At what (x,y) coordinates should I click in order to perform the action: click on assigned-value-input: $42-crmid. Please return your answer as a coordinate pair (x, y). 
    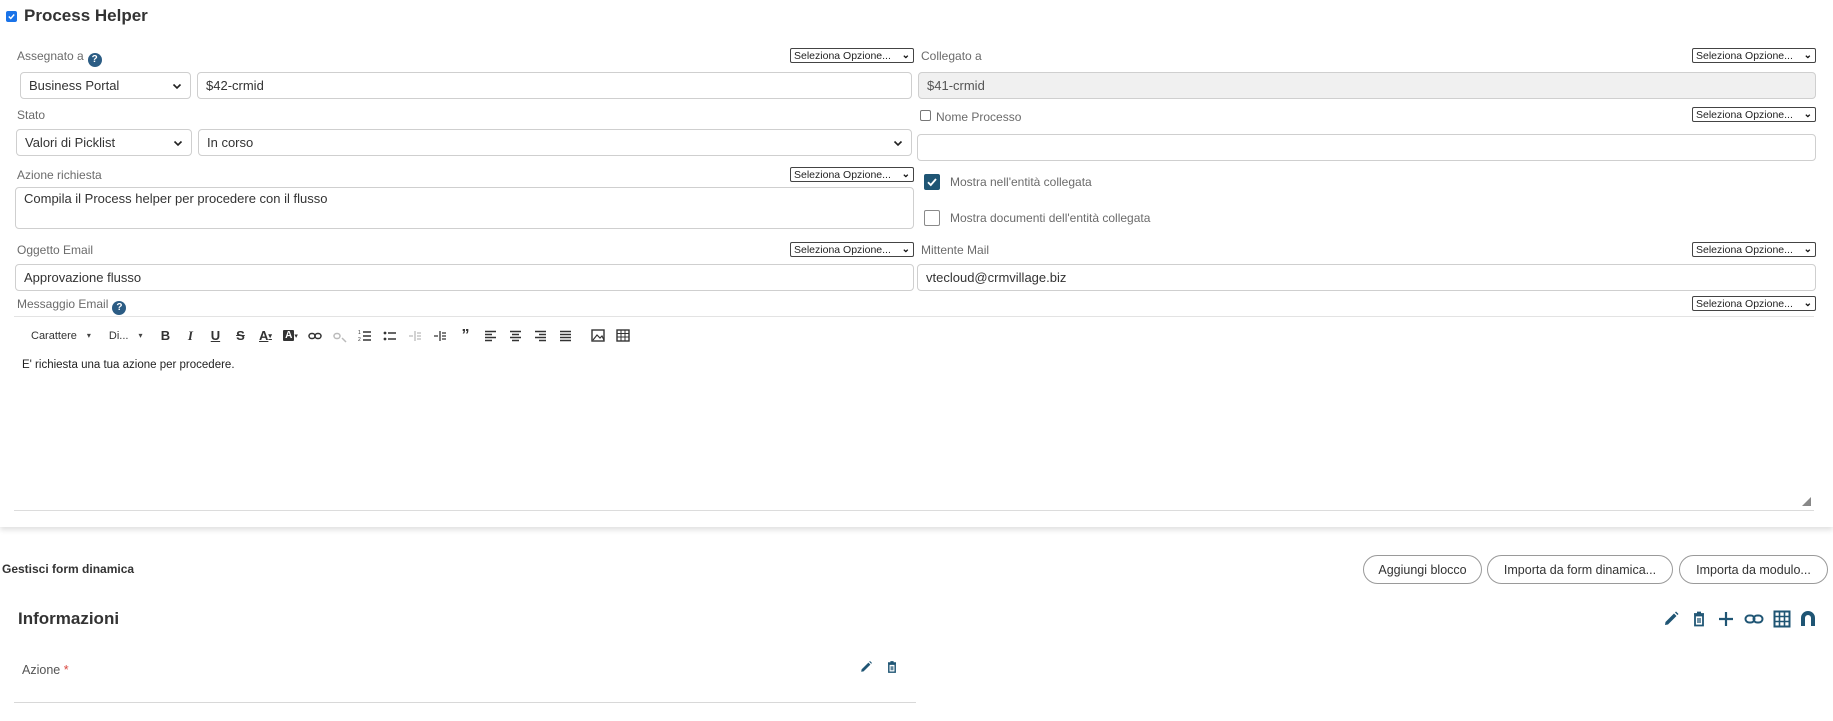
    Looking at the image, I should click on (554, 85).